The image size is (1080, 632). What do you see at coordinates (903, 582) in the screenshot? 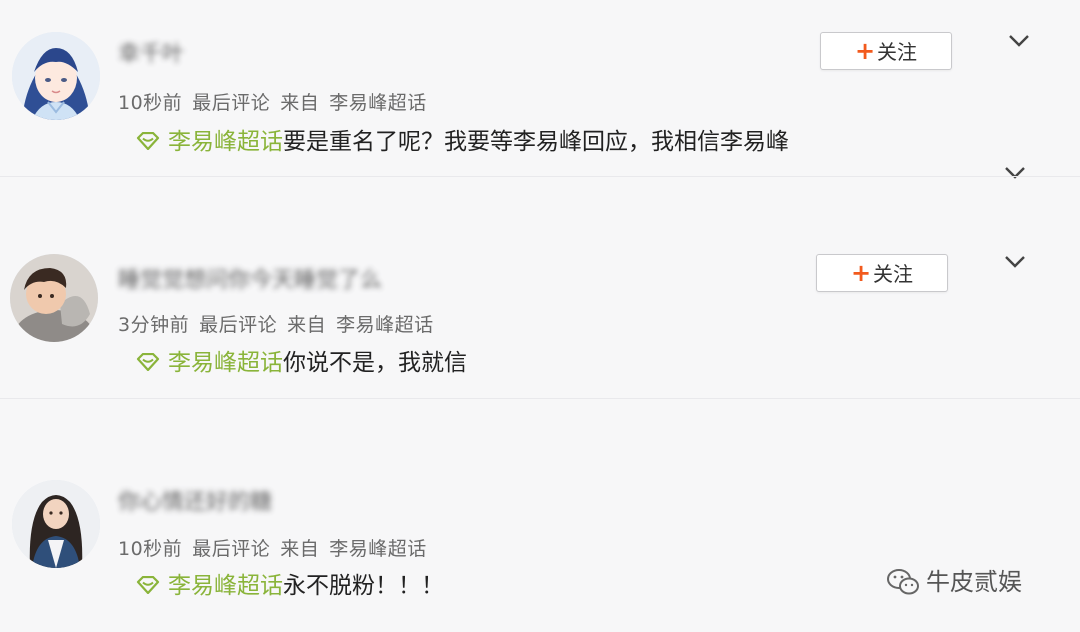
I see `wechat-icon` at bounding box center [903, 582].